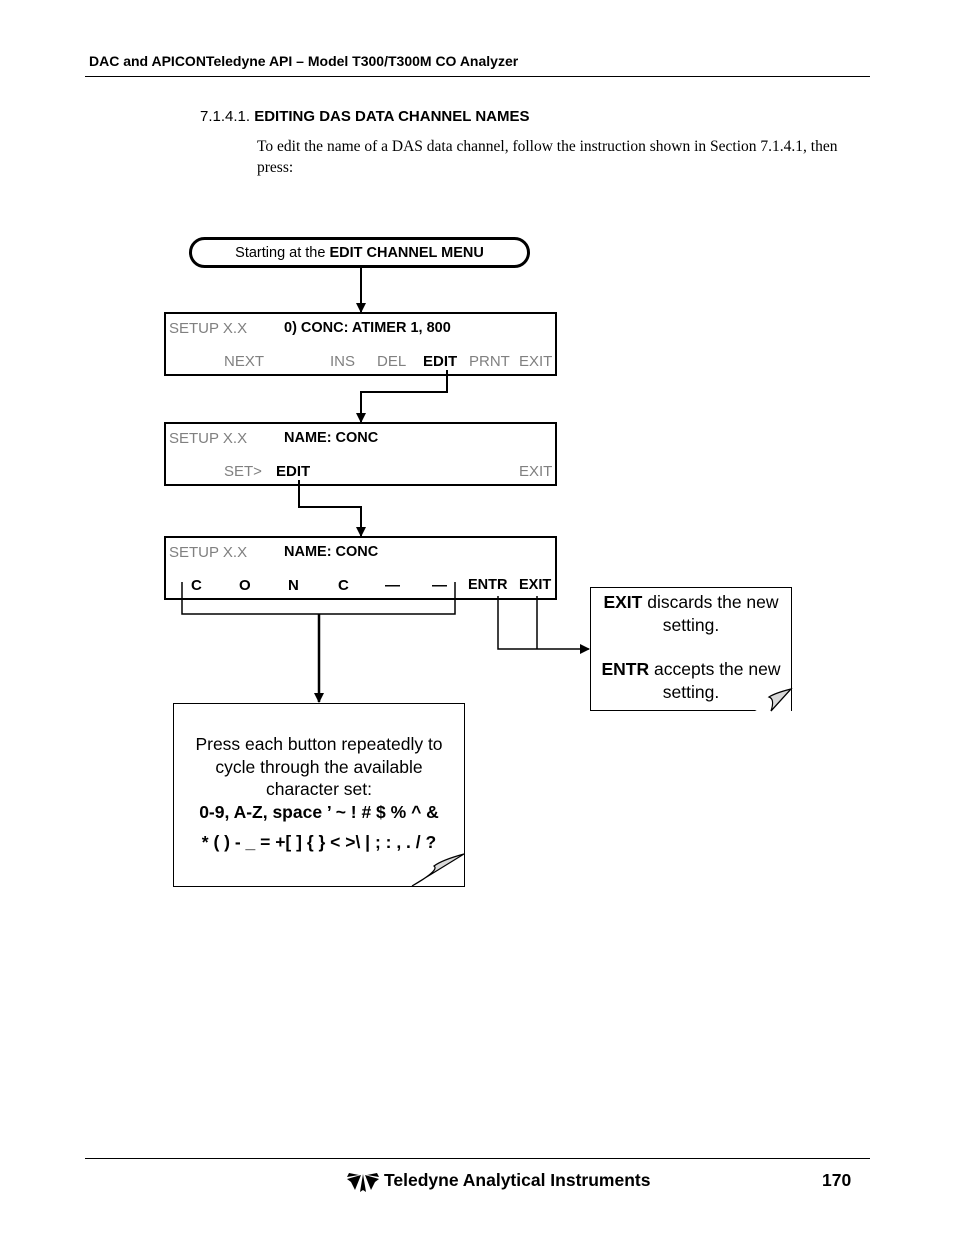  Describe the element at coordinates (243, 471) in the screenshot. I see `button-set: SET>` at that location.